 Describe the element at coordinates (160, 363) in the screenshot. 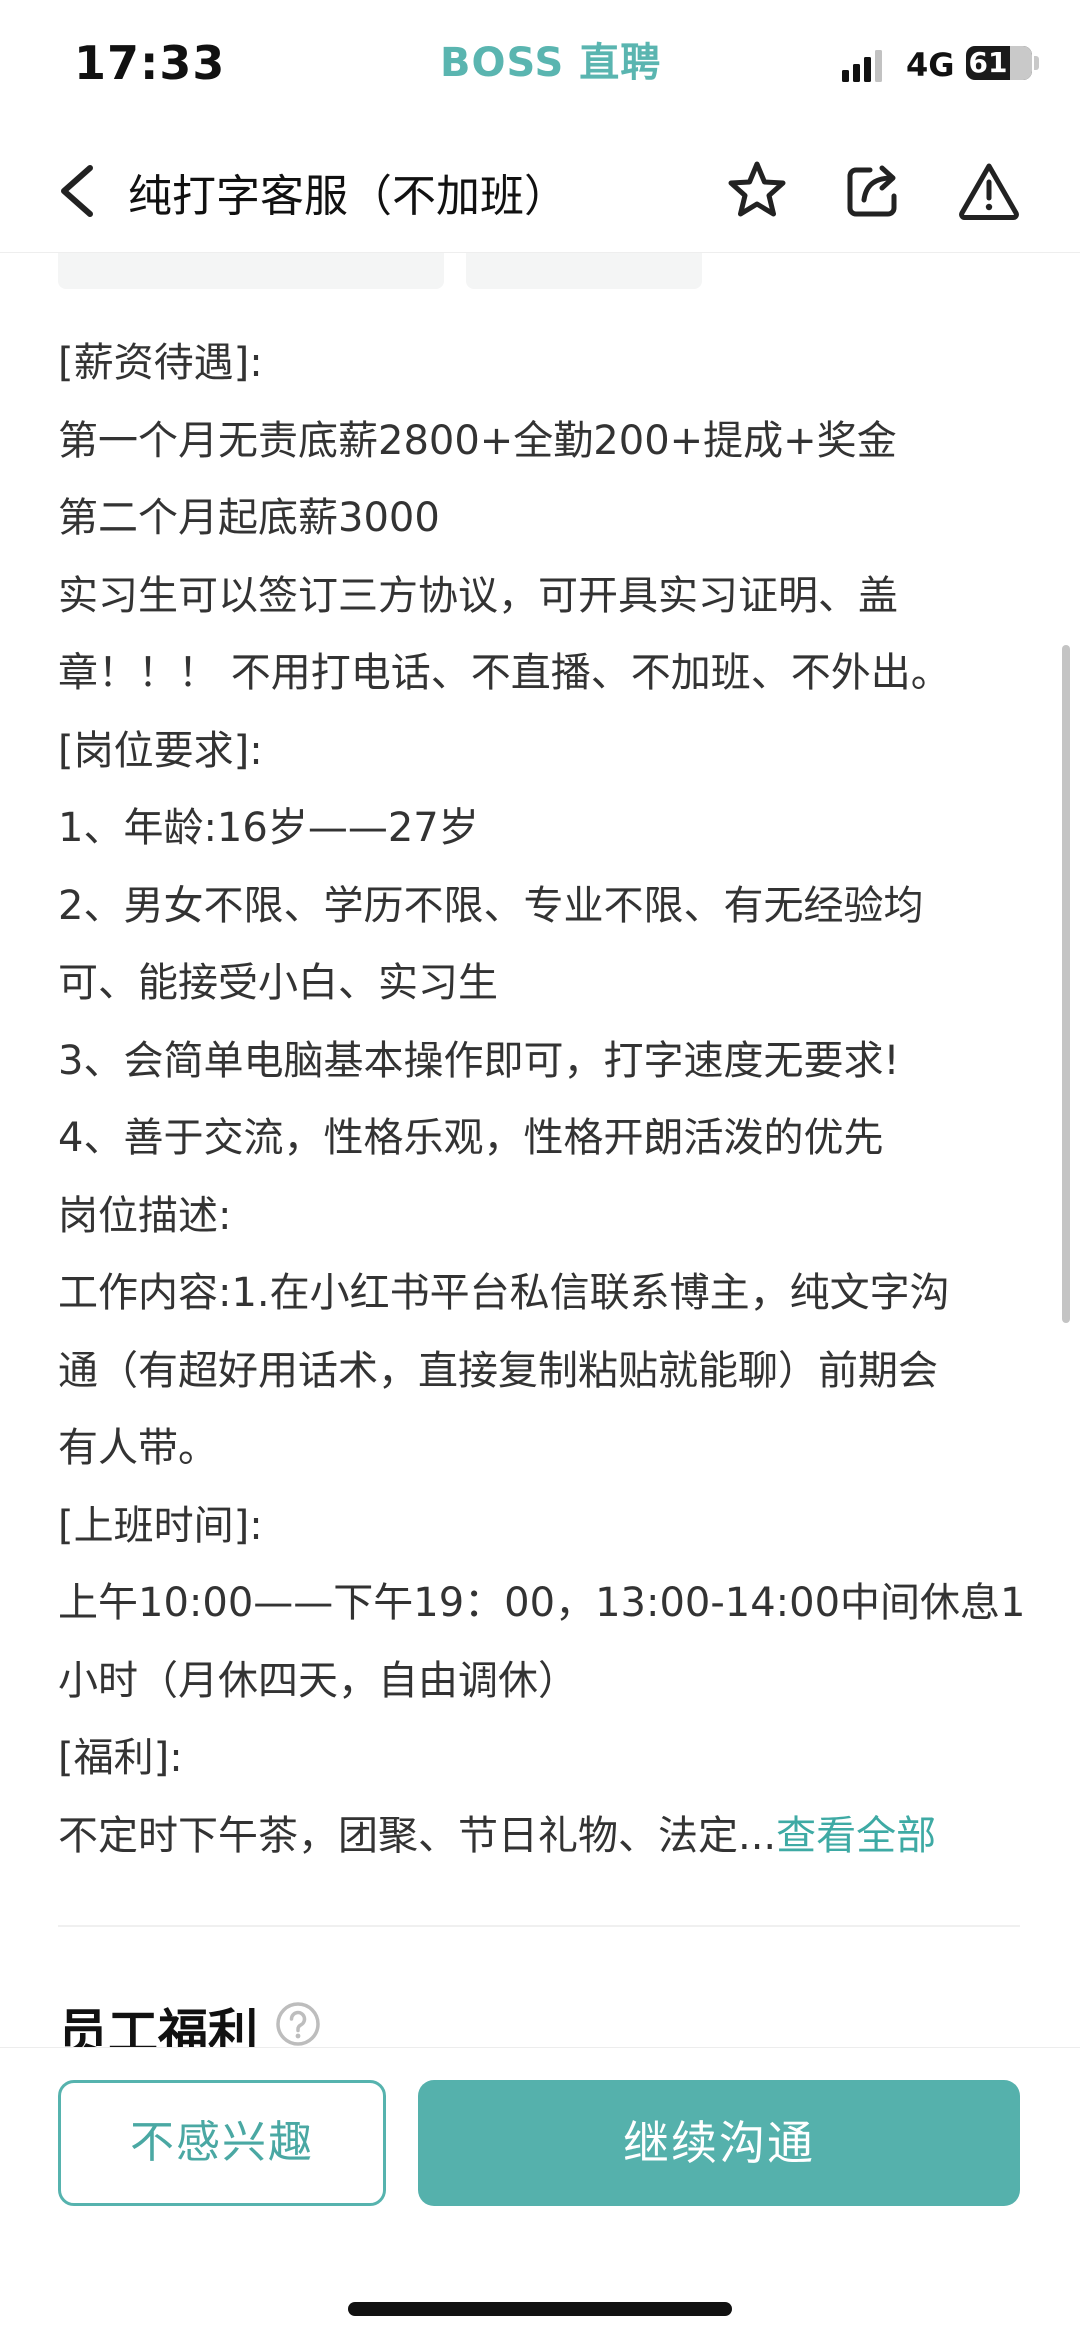

I see `description-line: [薪资待遇]:` at that location.